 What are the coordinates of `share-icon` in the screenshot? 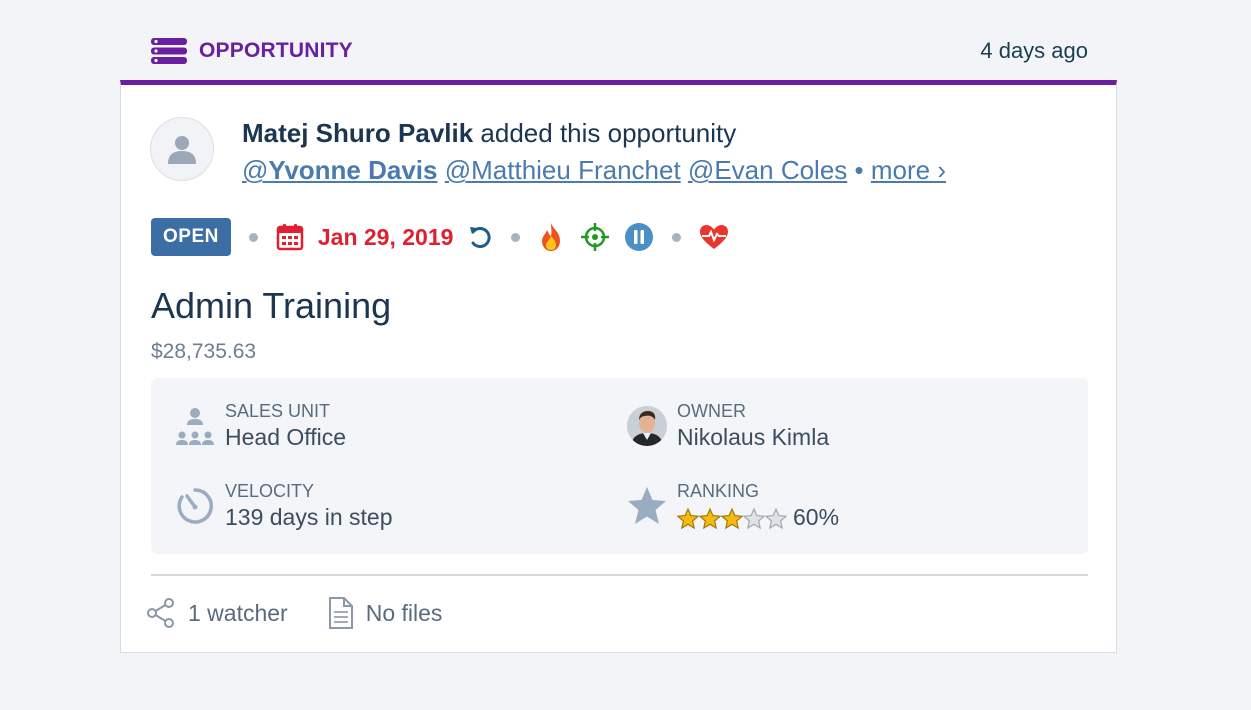 It's located at (160, 613).